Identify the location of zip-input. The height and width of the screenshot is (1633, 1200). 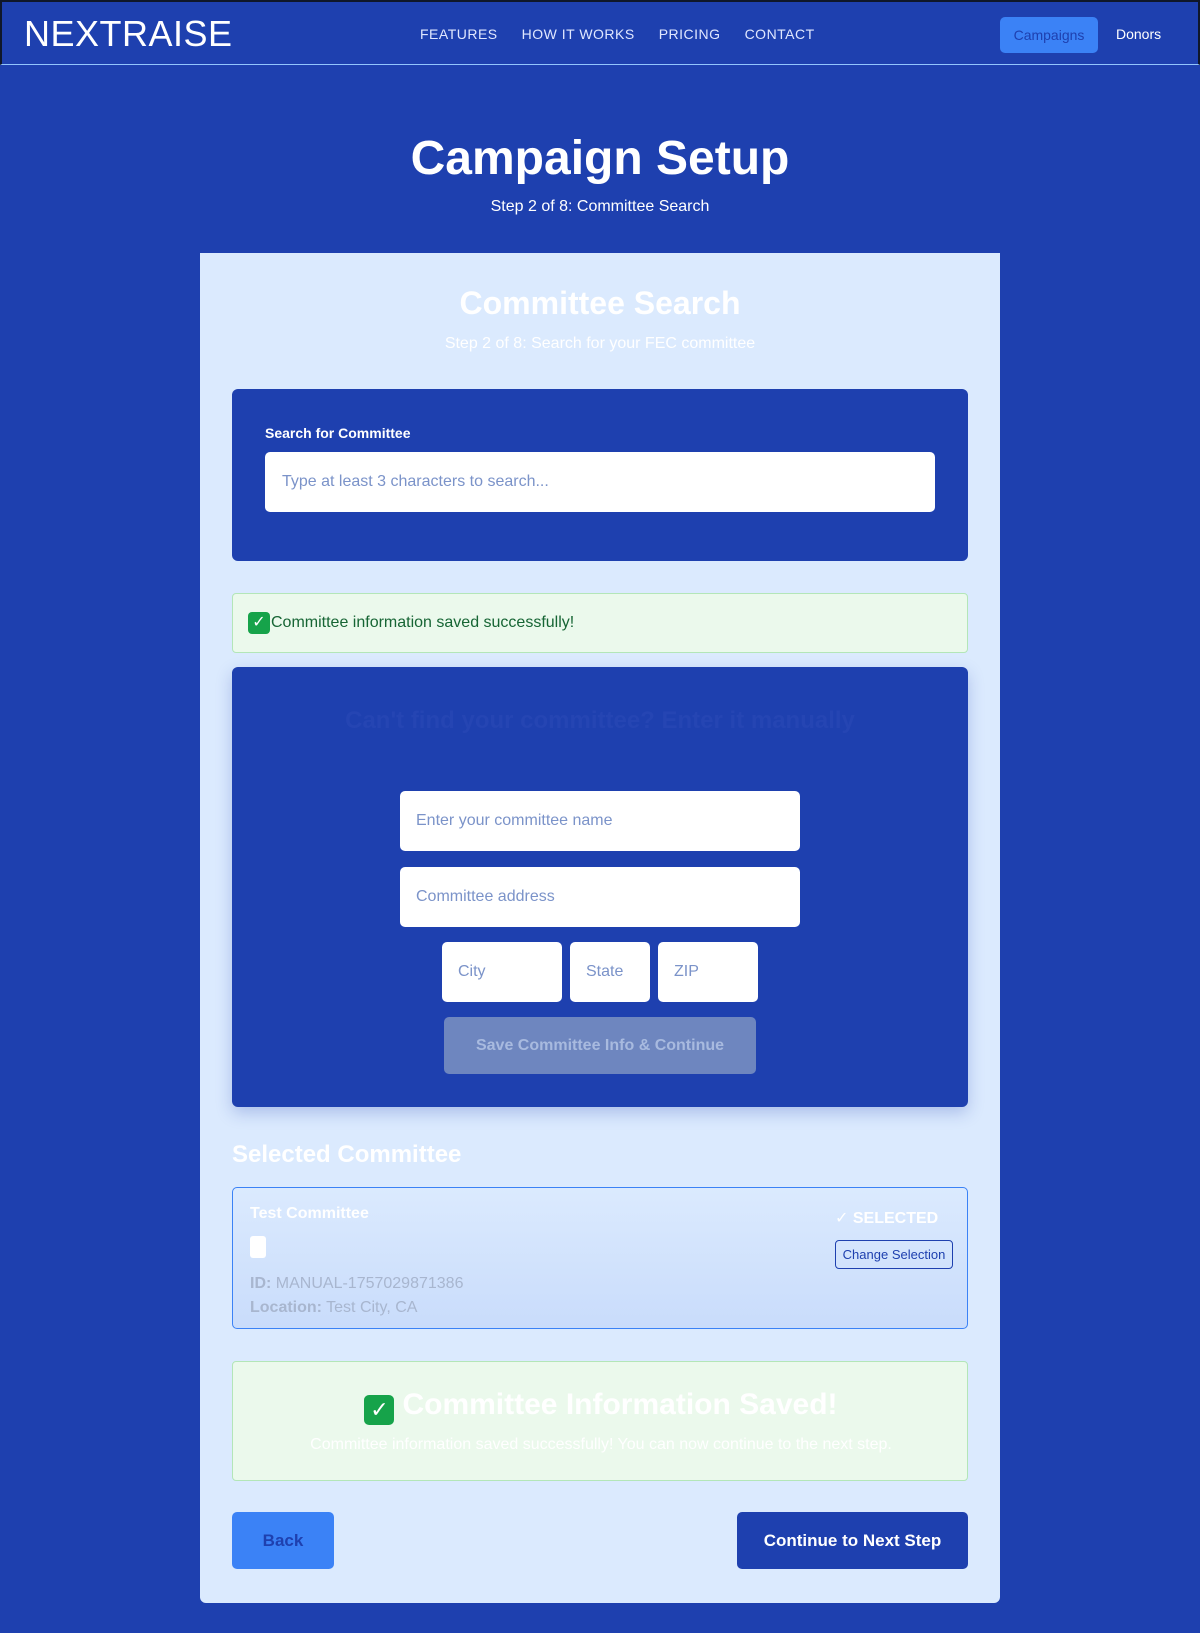
(708, 972).